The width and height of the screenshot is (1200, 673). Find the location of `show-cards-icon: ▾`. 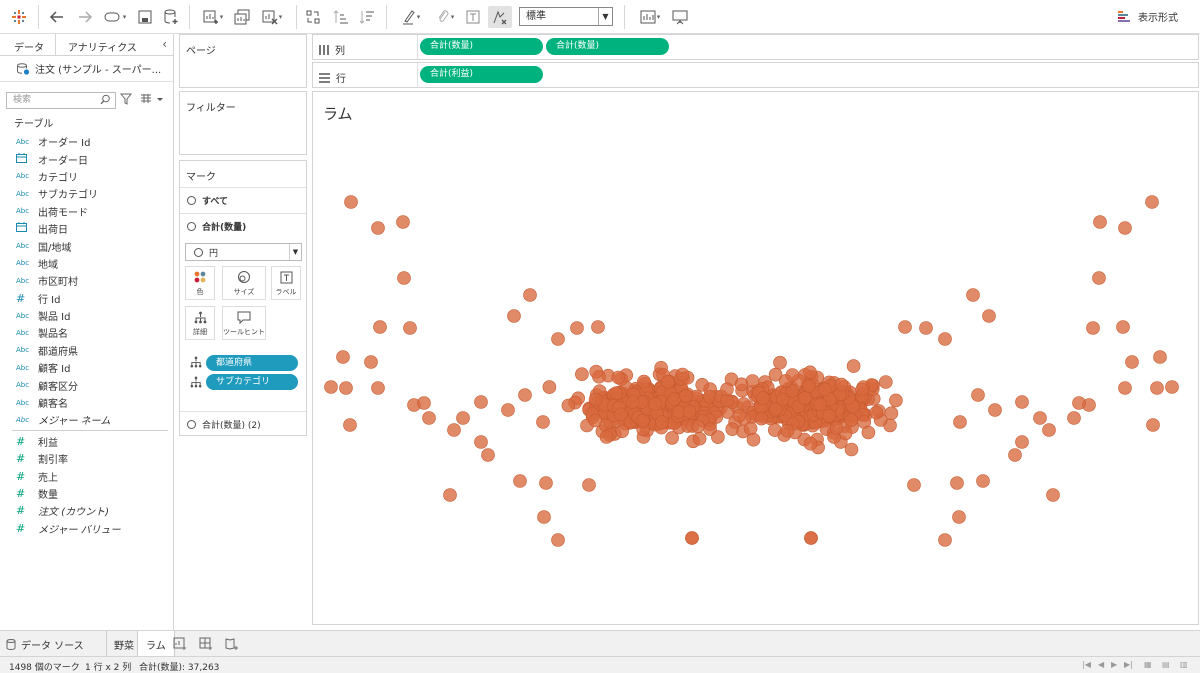

show-cards-icon: ▾ is located at coordinates (650, 17).